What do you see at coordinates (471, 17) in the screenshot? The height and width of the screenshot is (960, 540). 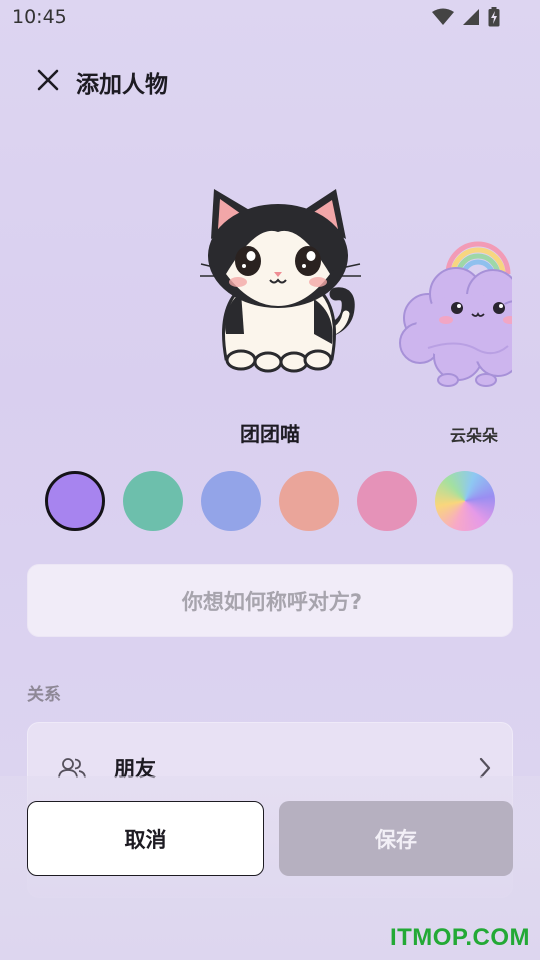 I see `cell-signal-icon` at bounding box center [471, 17].